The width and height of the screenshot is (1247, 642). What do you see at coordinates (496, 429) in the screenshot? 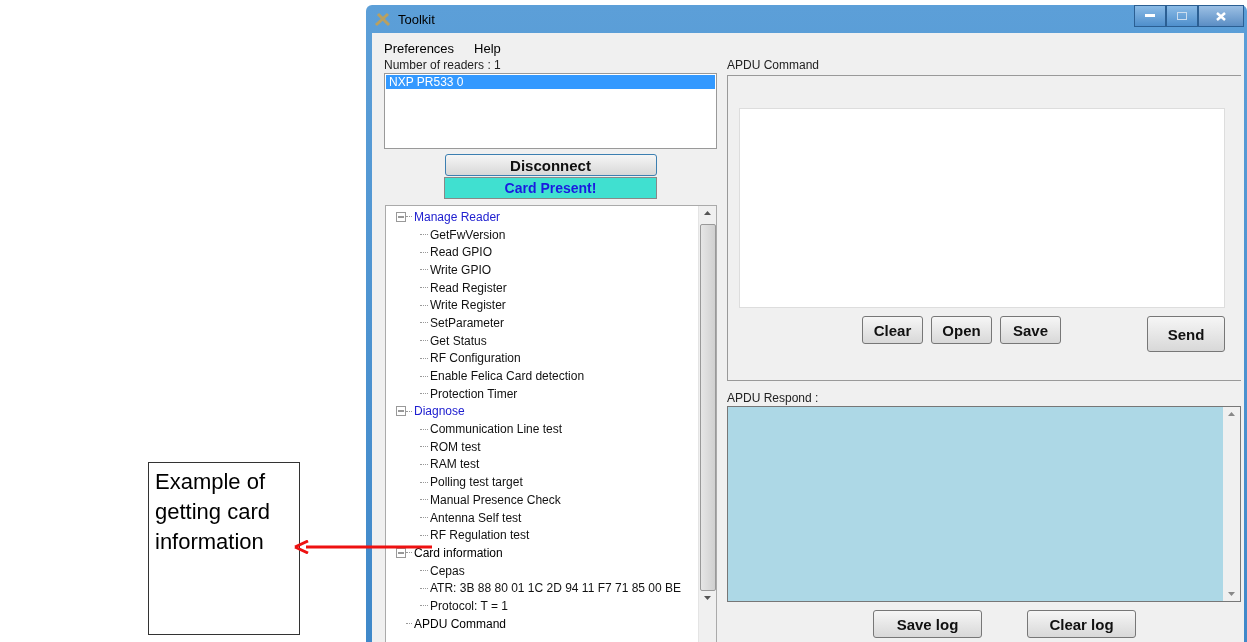
I see `tree-item: Communication Line test` at bounding box center [496, 429].